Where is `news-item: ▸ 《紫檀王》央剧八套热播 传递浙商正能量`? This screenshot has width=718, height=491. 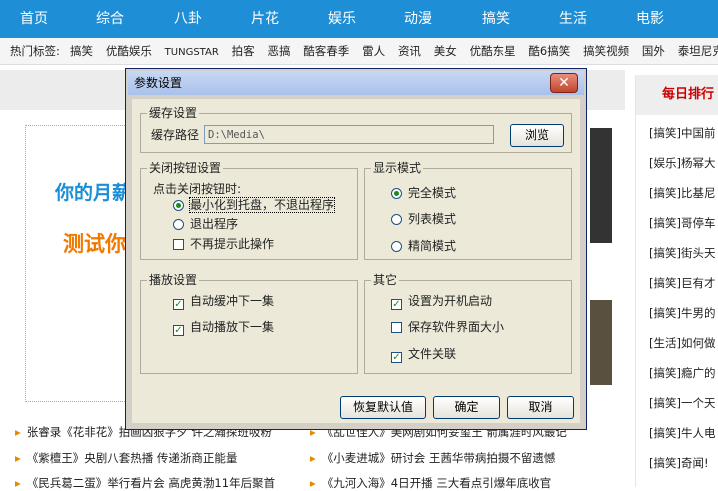 news-item: ▸ 《紫檀王》央剧八套热播 传递浙商正能量 is located at coordinates (126, 458).